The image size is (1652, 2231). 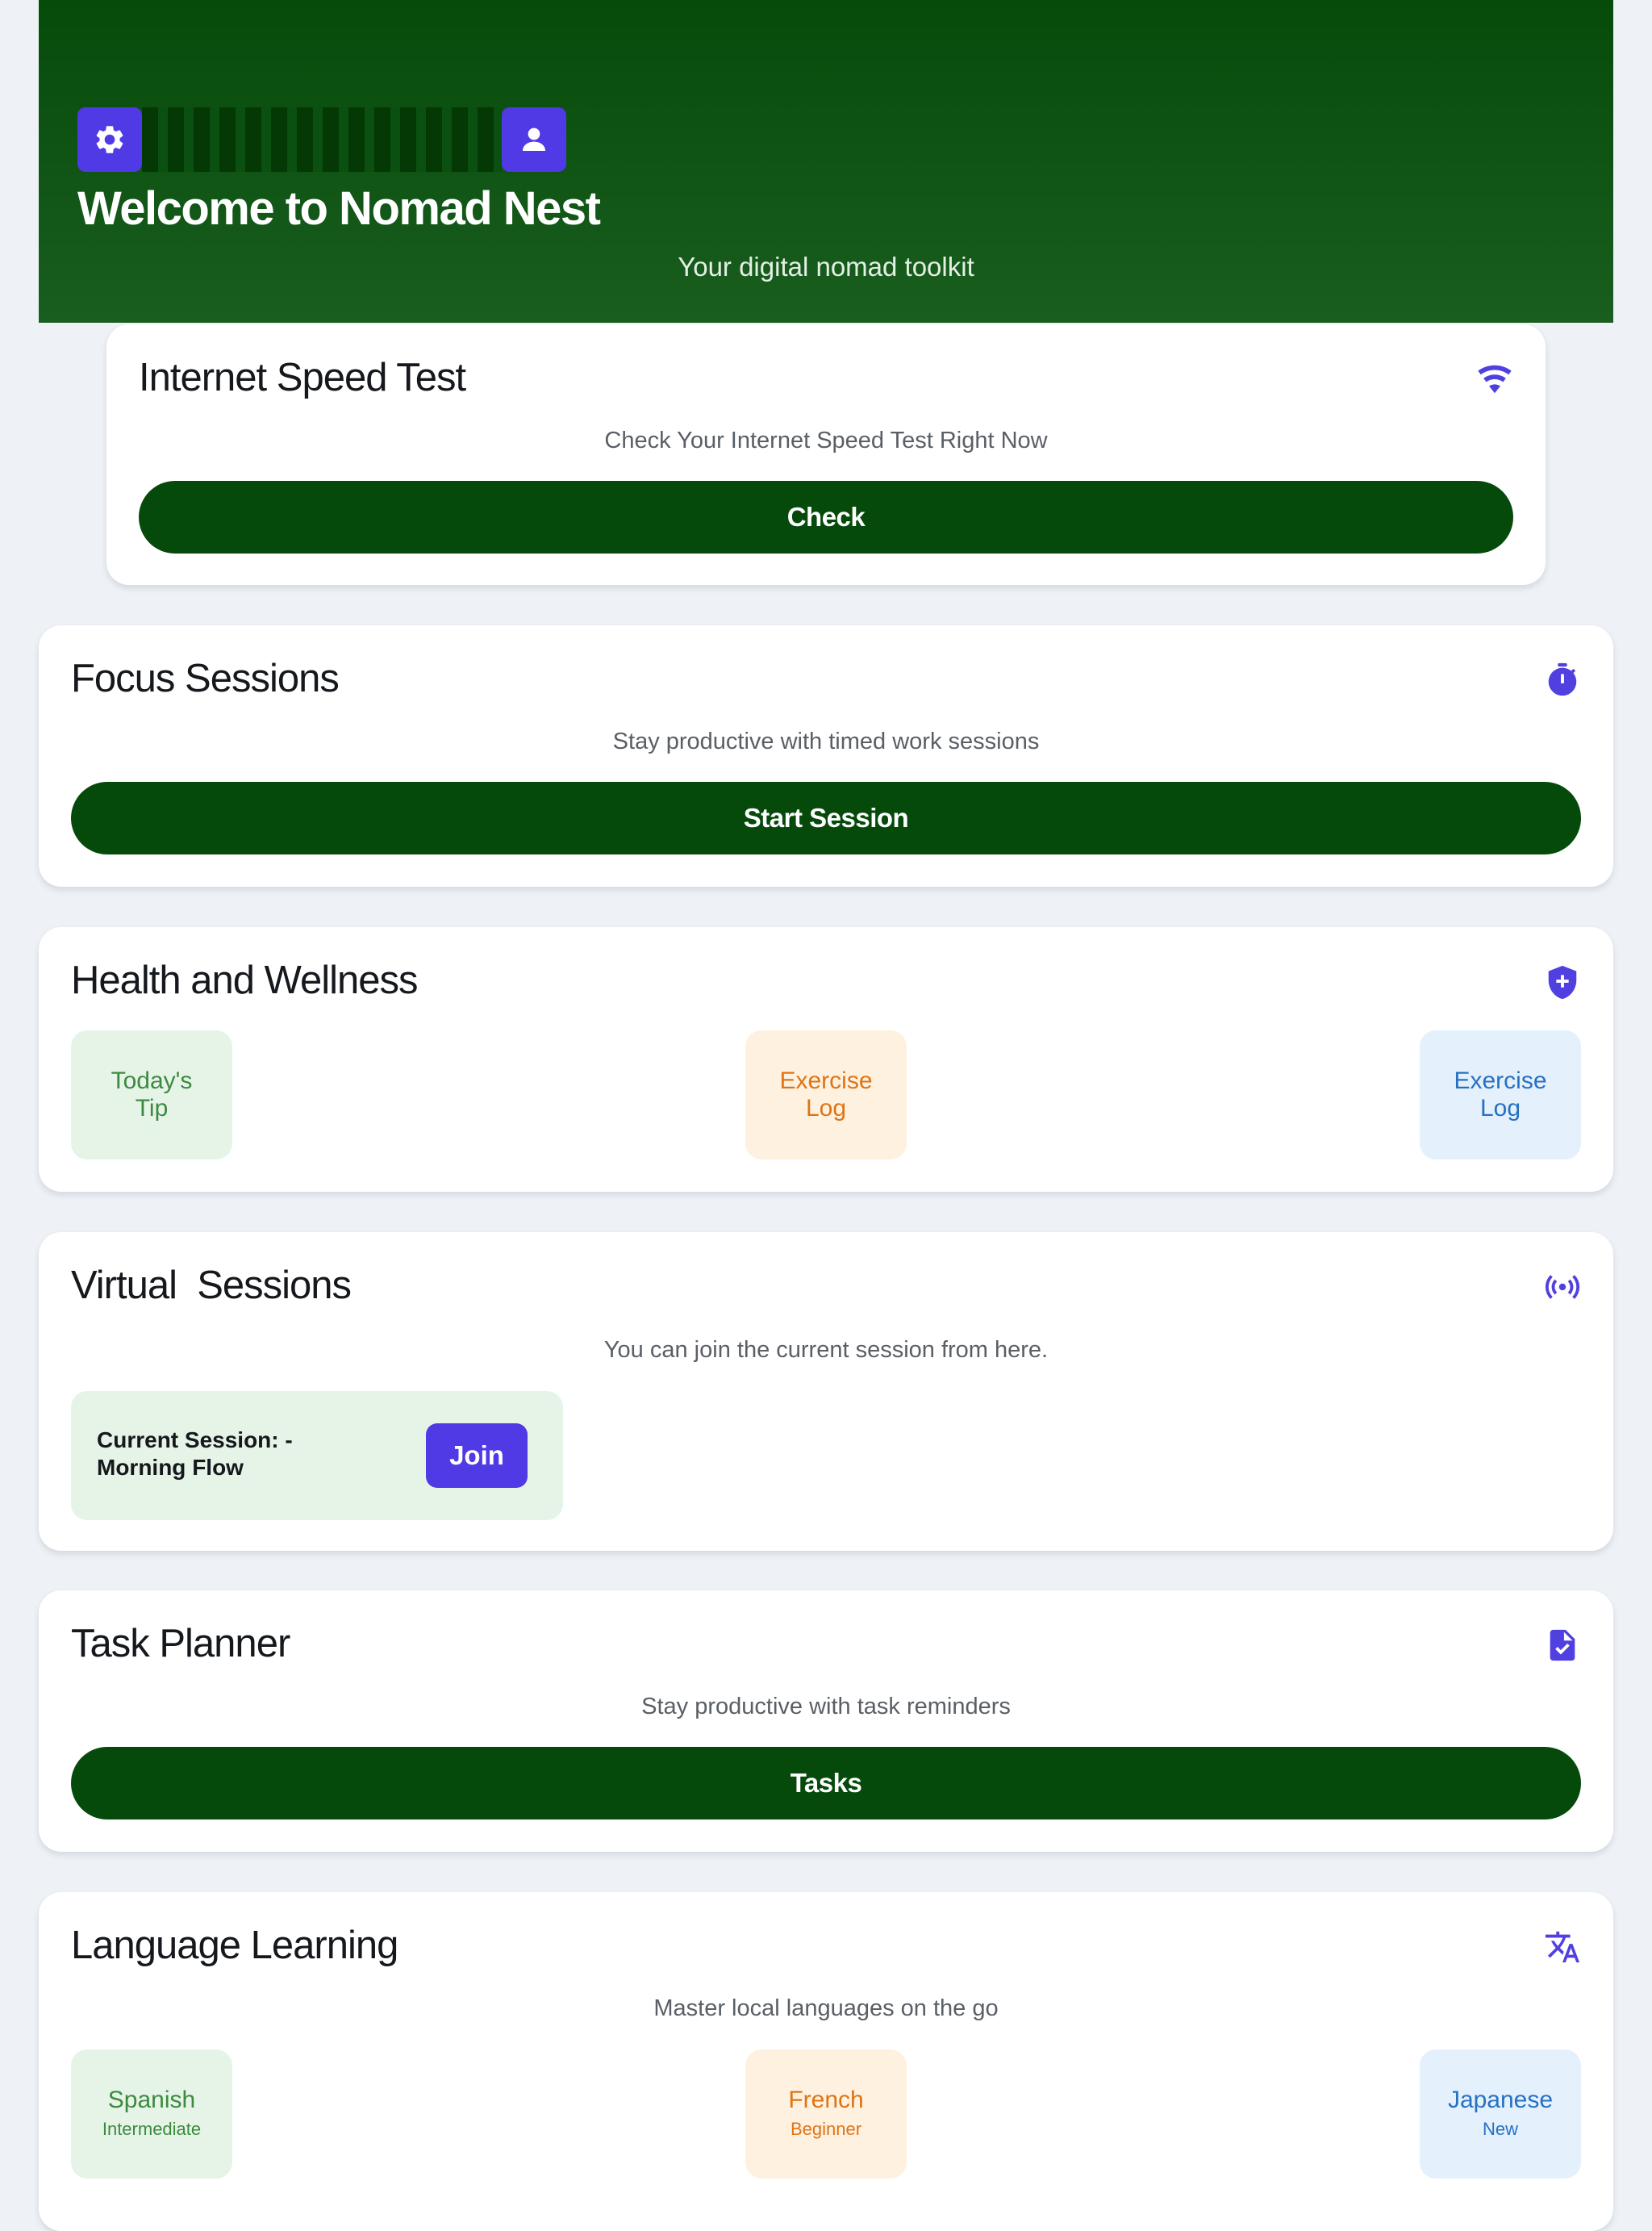 What do you see at coordinates (152, 2129) in the screenshot?
I see `tile-level: Intermediate` at bounding box center [152, 2129].